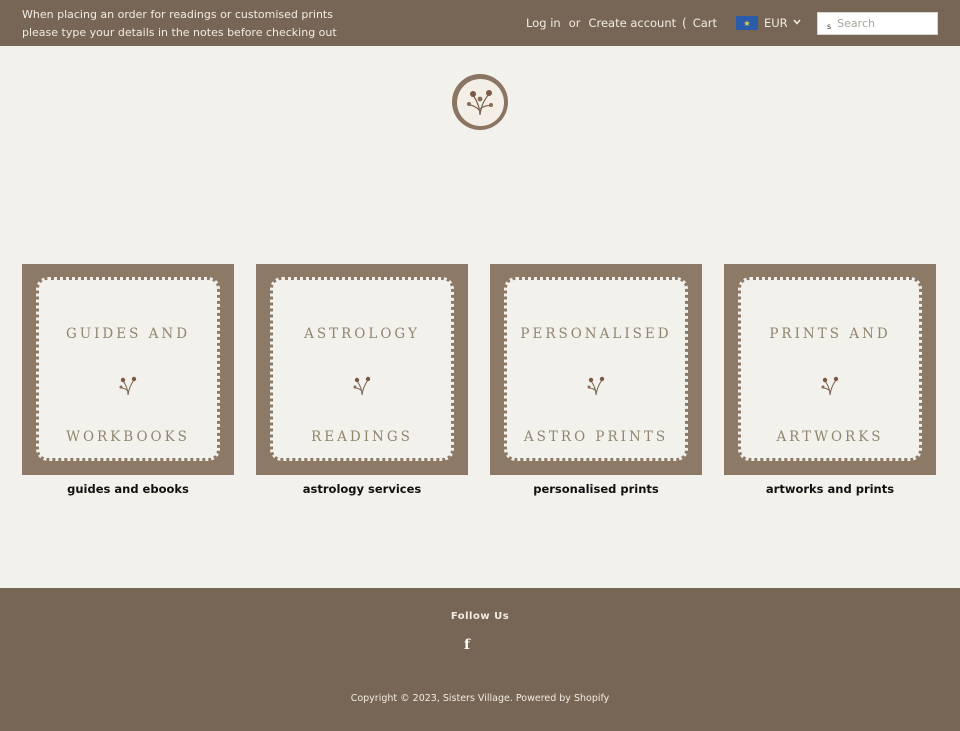 This screenshot has width=960, height=731. I want to click on account-links: Log in or Create account, so click(601, 23).